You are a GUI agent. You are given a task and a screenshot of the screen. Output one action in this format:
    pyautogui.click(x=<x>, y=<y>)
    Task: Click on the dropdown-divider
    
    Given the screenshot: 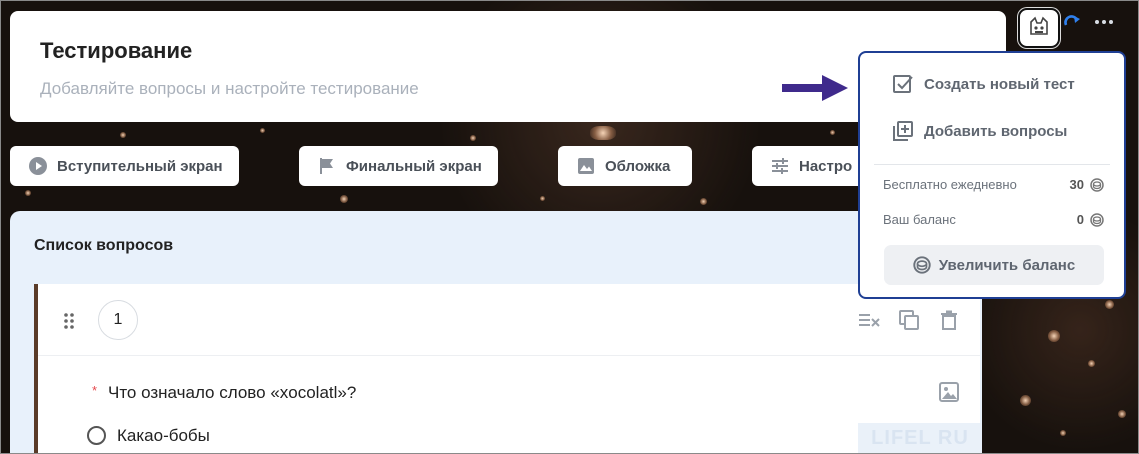 What is the action you would take?
    pyautogui.click(x=992, y=164)
    